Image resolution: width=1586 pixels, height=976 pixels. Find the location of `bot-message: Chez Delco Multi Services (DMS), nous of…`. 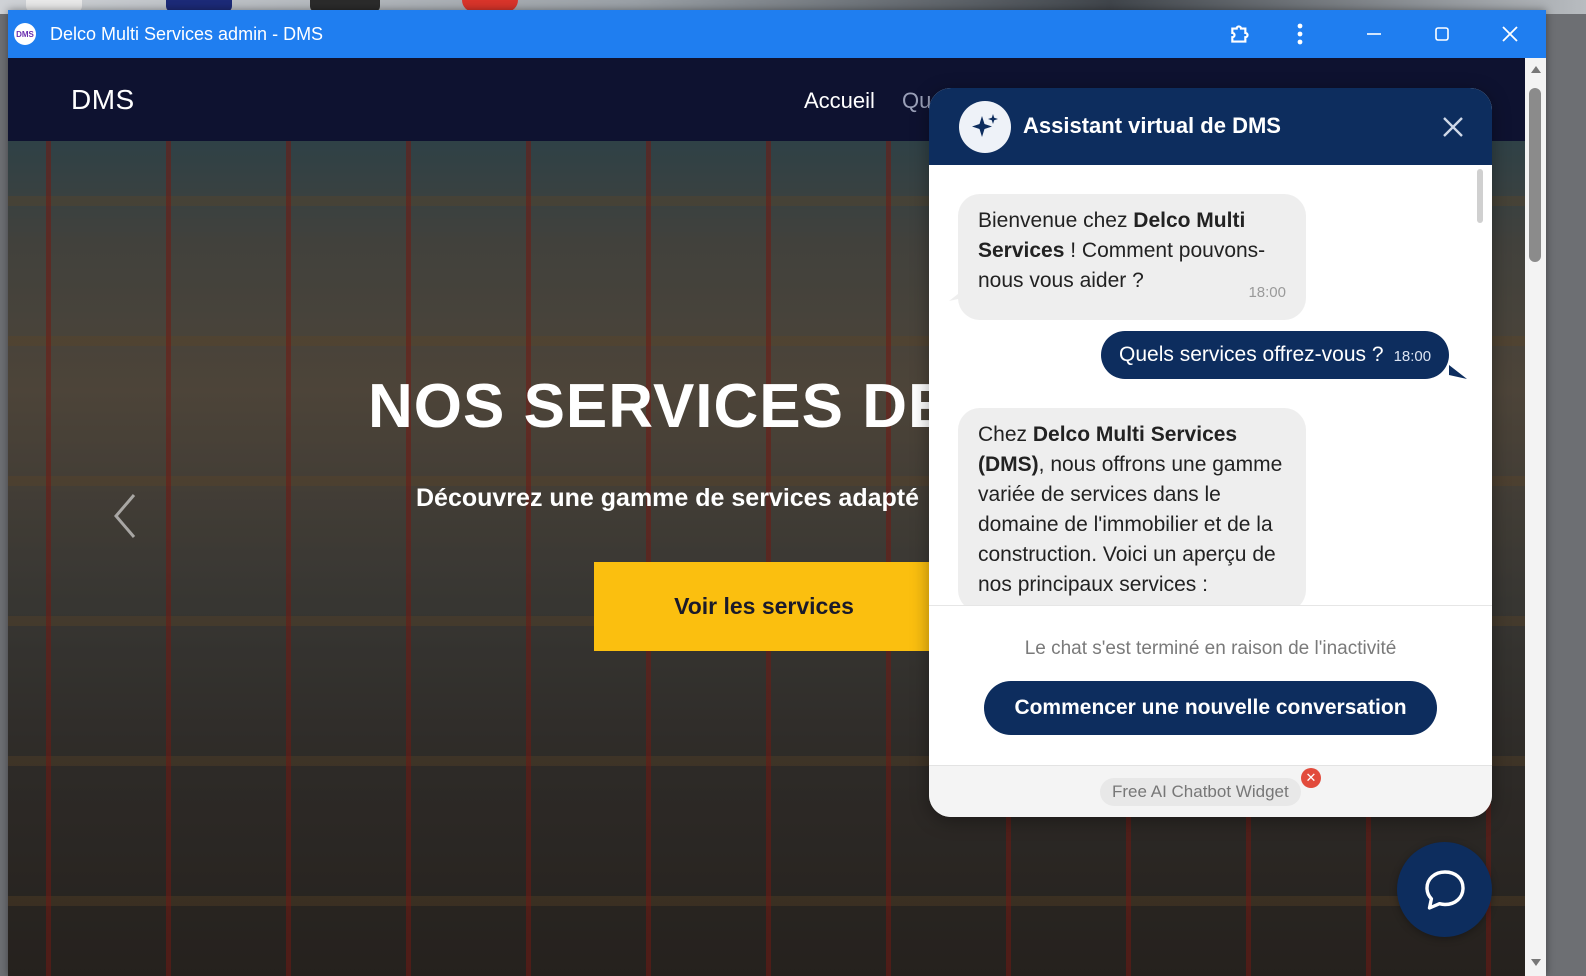

bot-message: Chez Delco Multi Services (DMS), nous of… is located at coordinates (1132, 506).